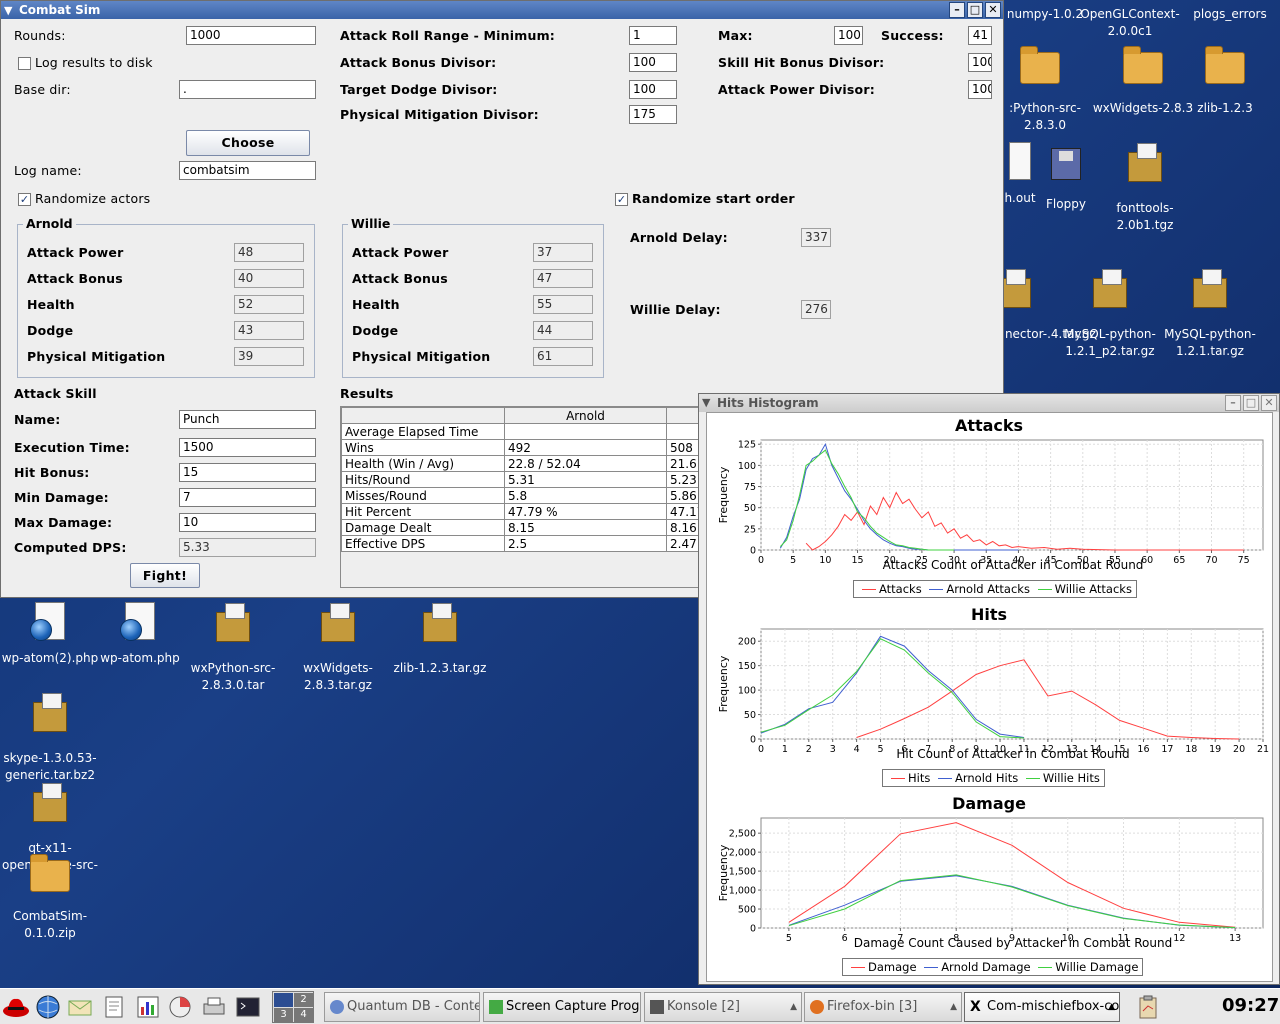 Image resolution: width=1280 pixels, height=1024 pixels. Describe the element at coordinates (24, 199) in the screenshot. I see `randomize-actors-checkbox: ✓` at that location.